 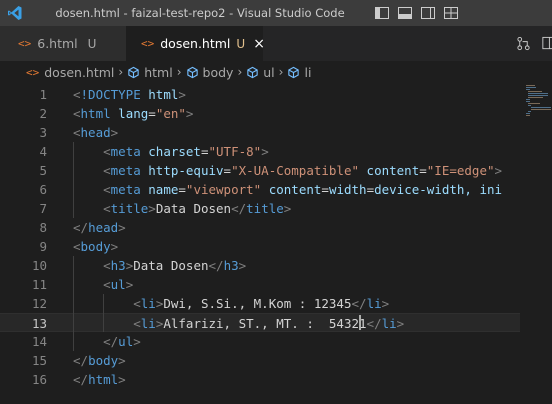 I want to click on line-number: 12, so click(x=39, y=303).